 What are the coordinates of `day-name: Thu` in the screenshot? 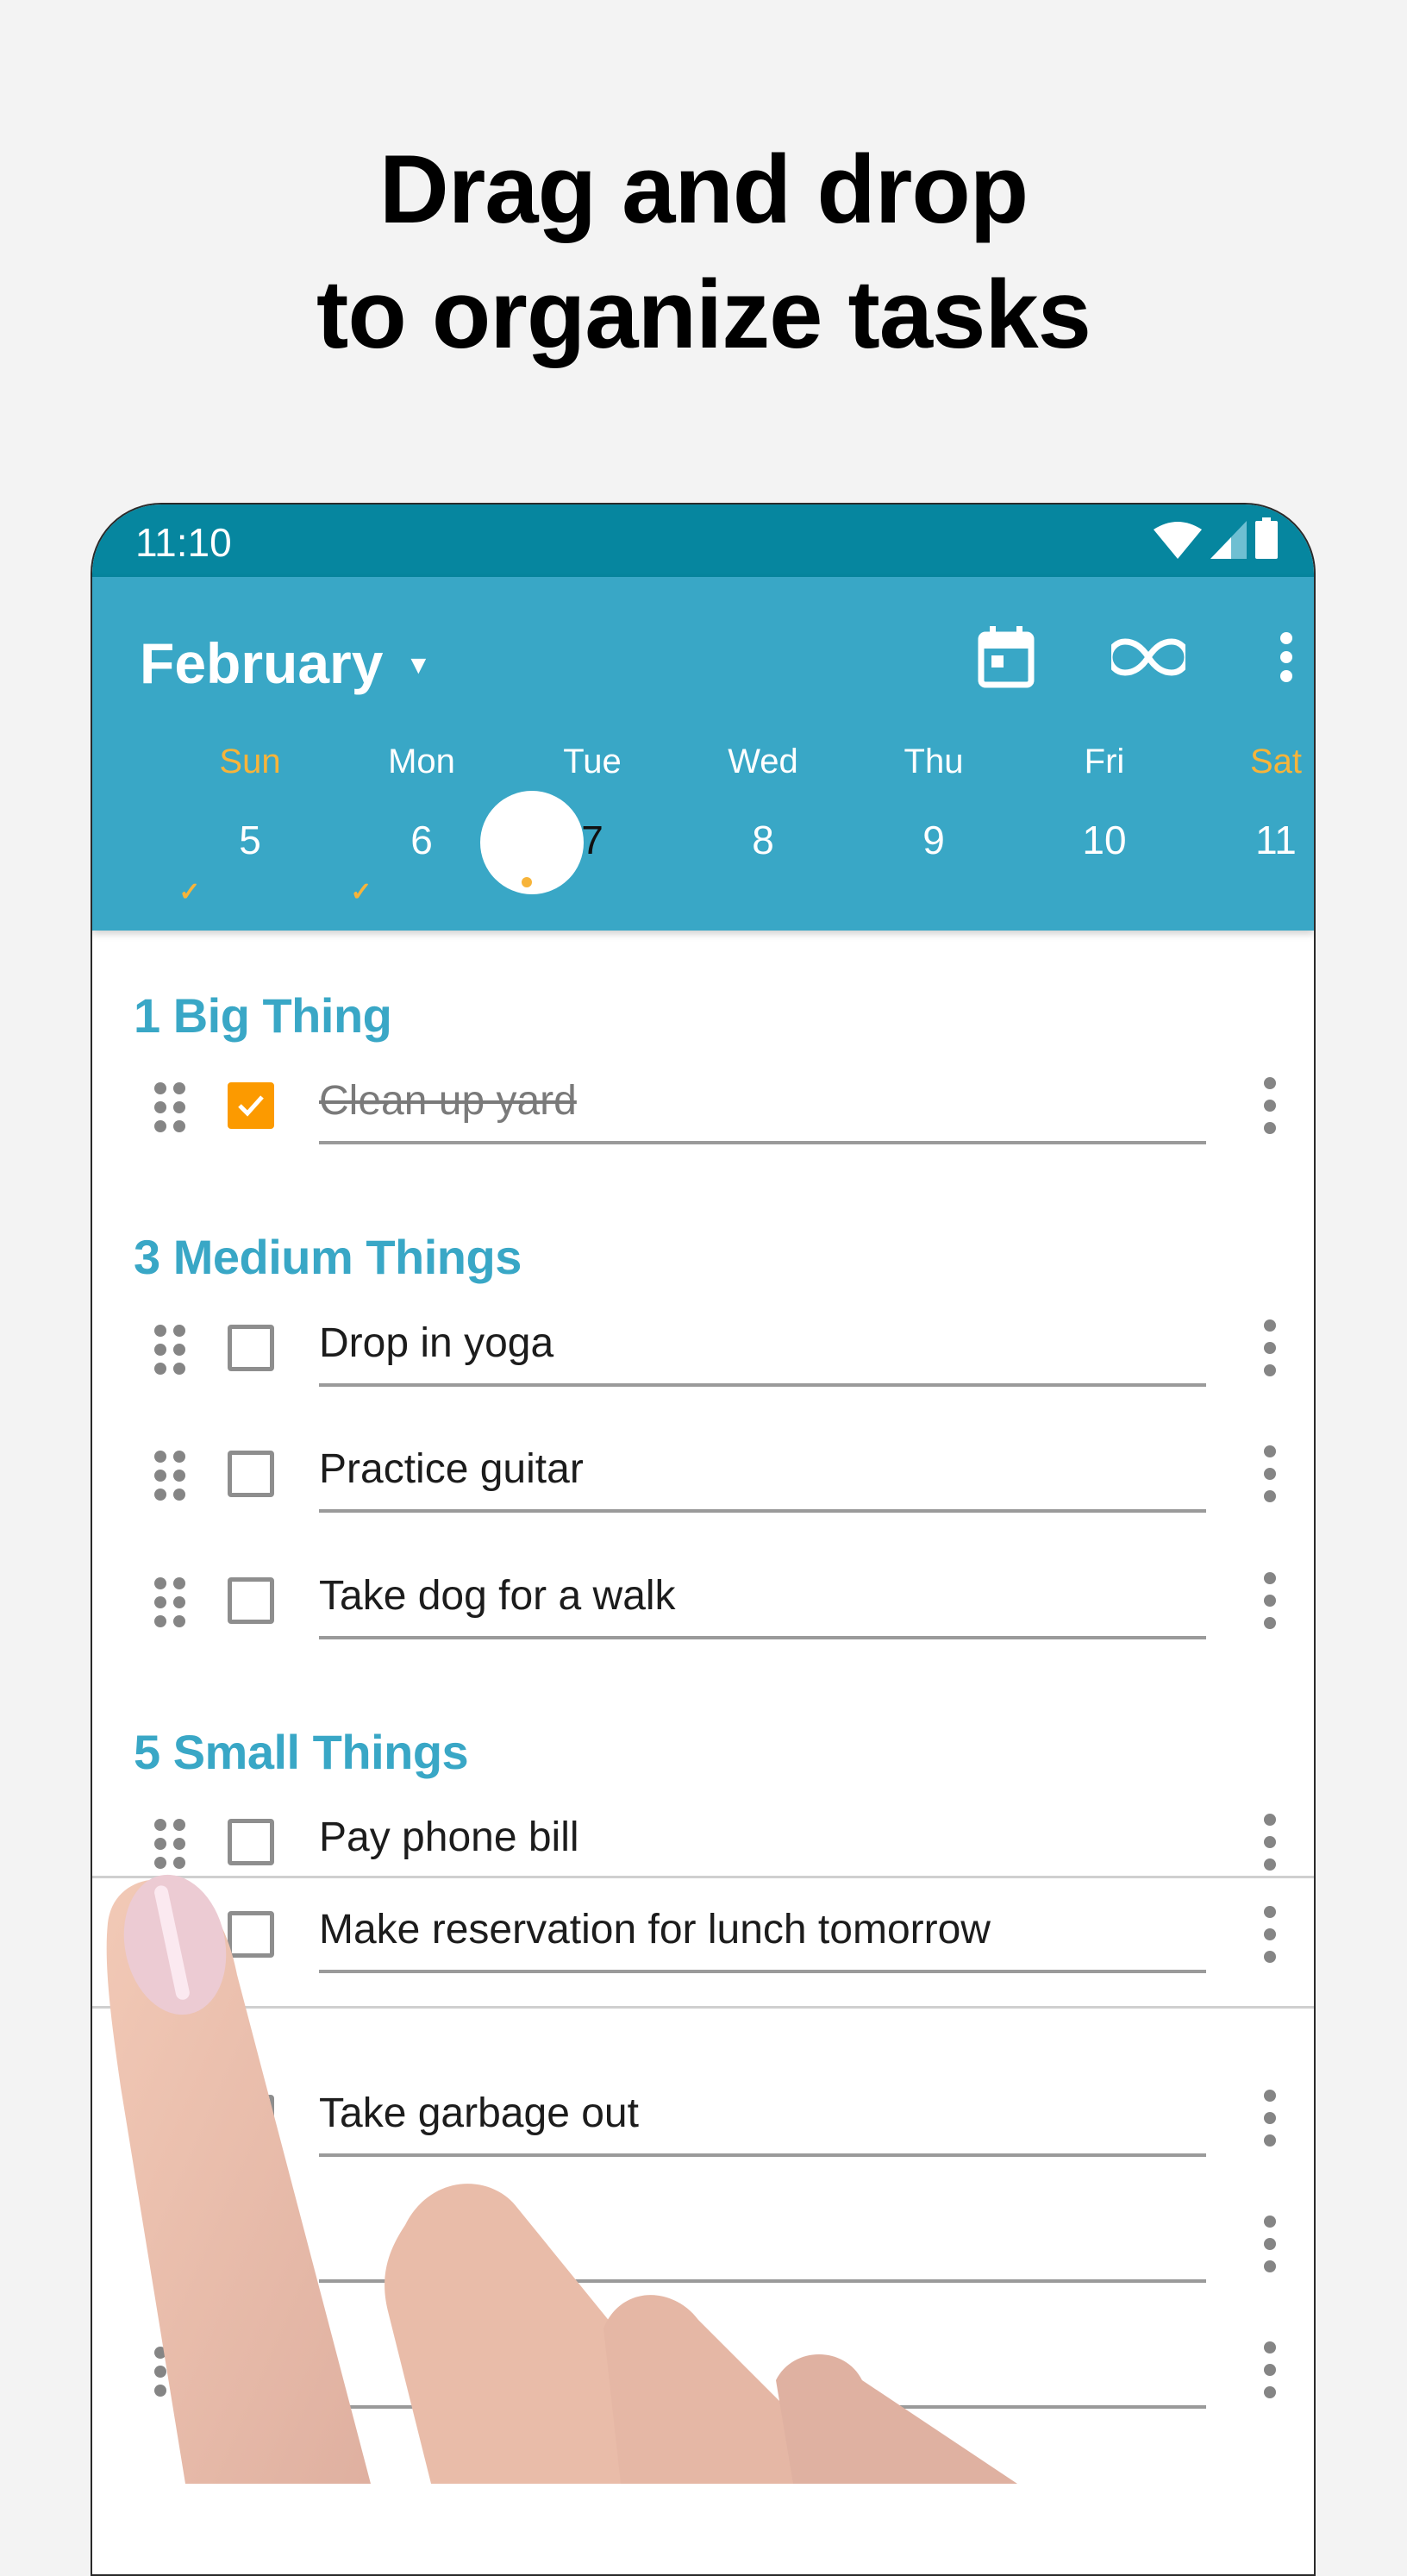 It's located at (934, 761).